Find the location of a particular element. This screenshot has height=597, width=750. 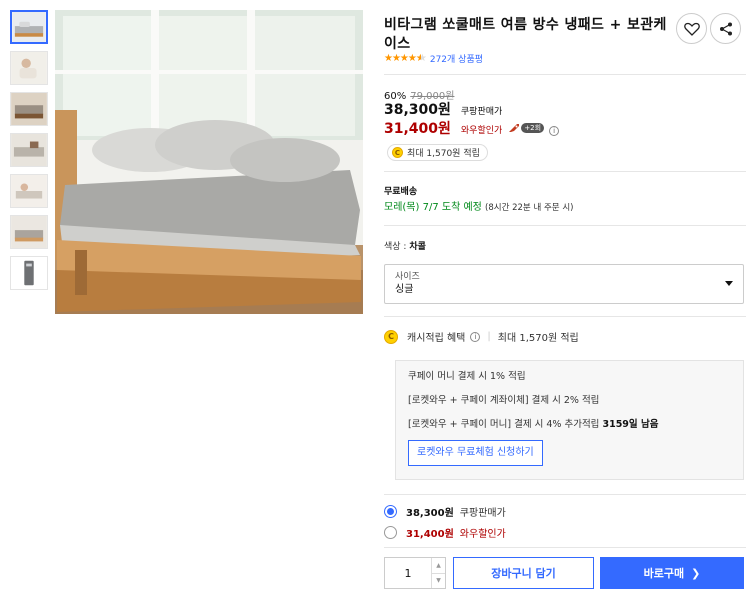

product-title: 비타그램 쏘쿨매트 여름 방수 냉패드 + 보관케이스 is located at coordinates (525, 34).